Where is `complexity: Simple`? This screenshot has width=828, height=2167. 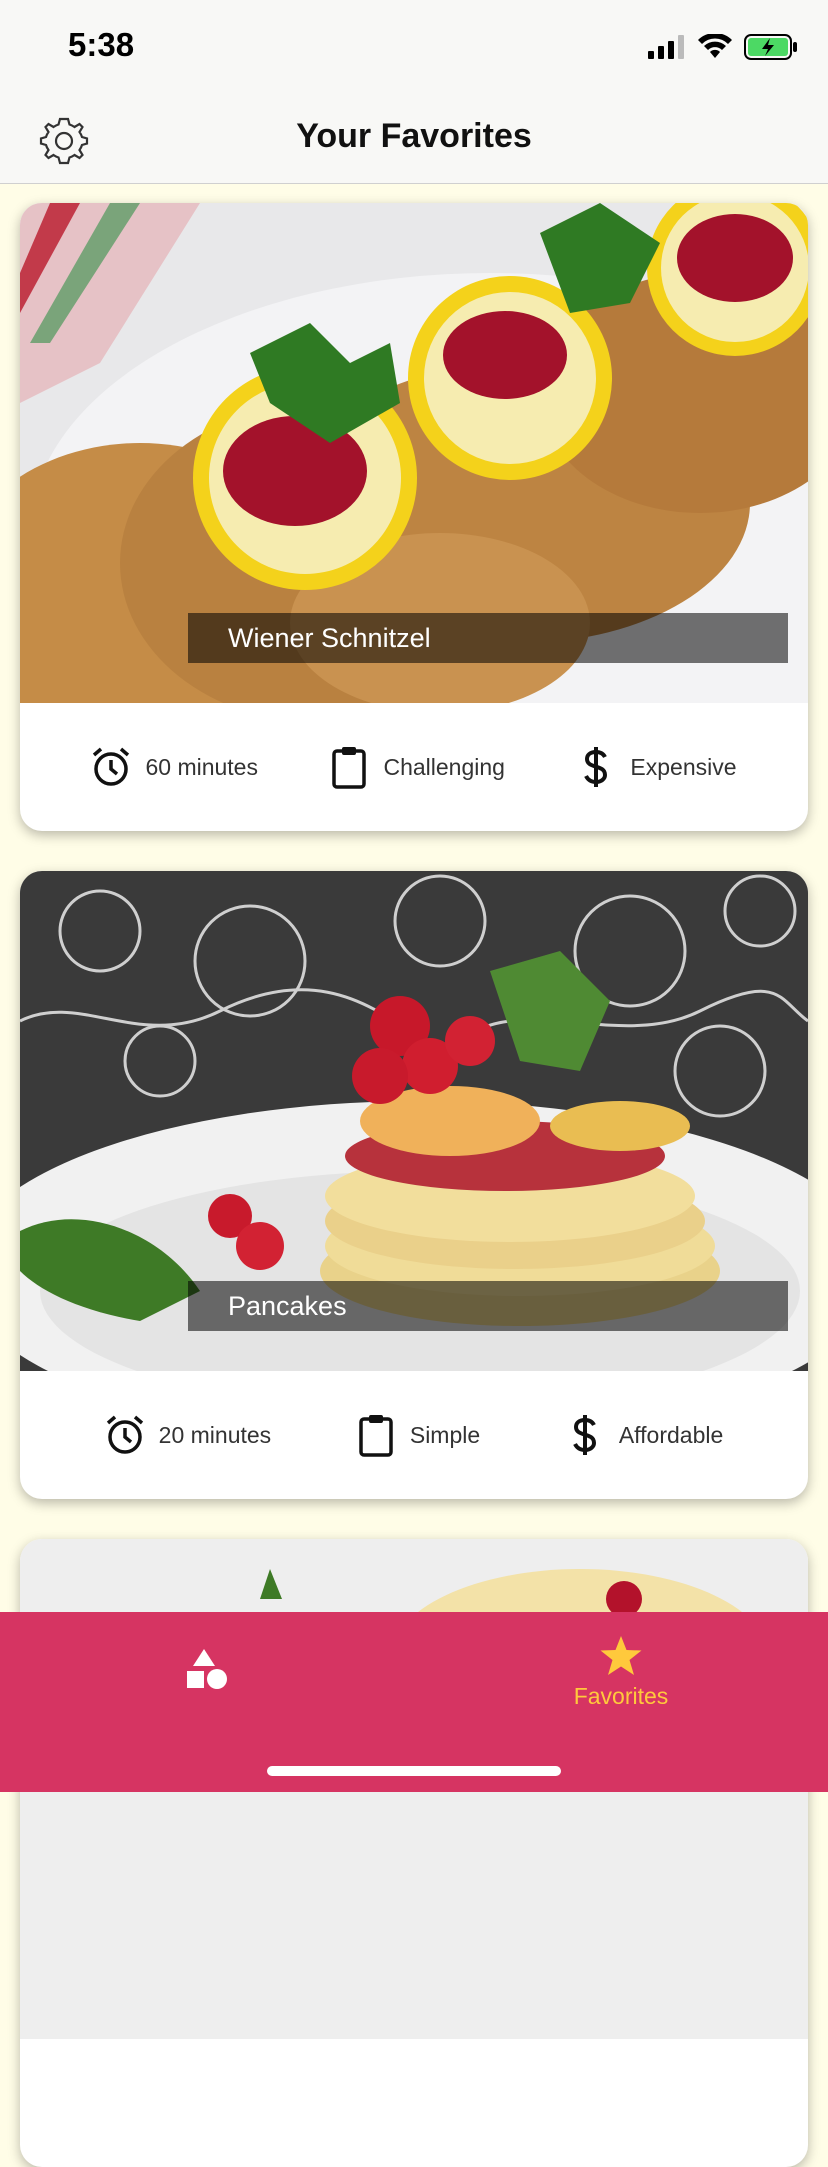
complexity: Simple is located at coordinates (418, 1435).